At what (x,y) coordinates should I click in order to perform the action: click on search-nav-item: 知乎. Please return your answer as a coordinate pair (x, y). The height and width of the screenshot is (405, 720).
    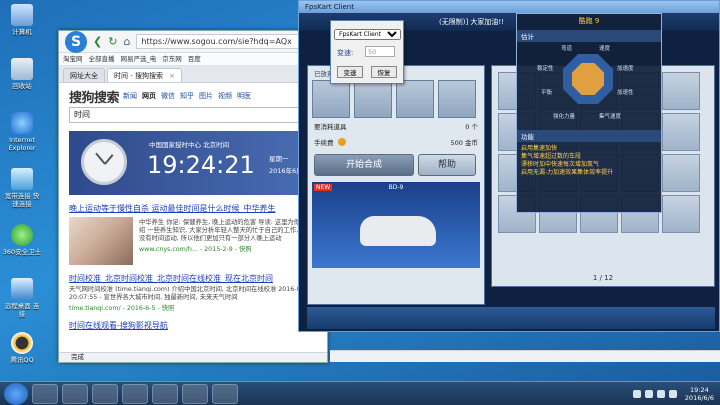
    Looking at the image, I should click on (187, 96).